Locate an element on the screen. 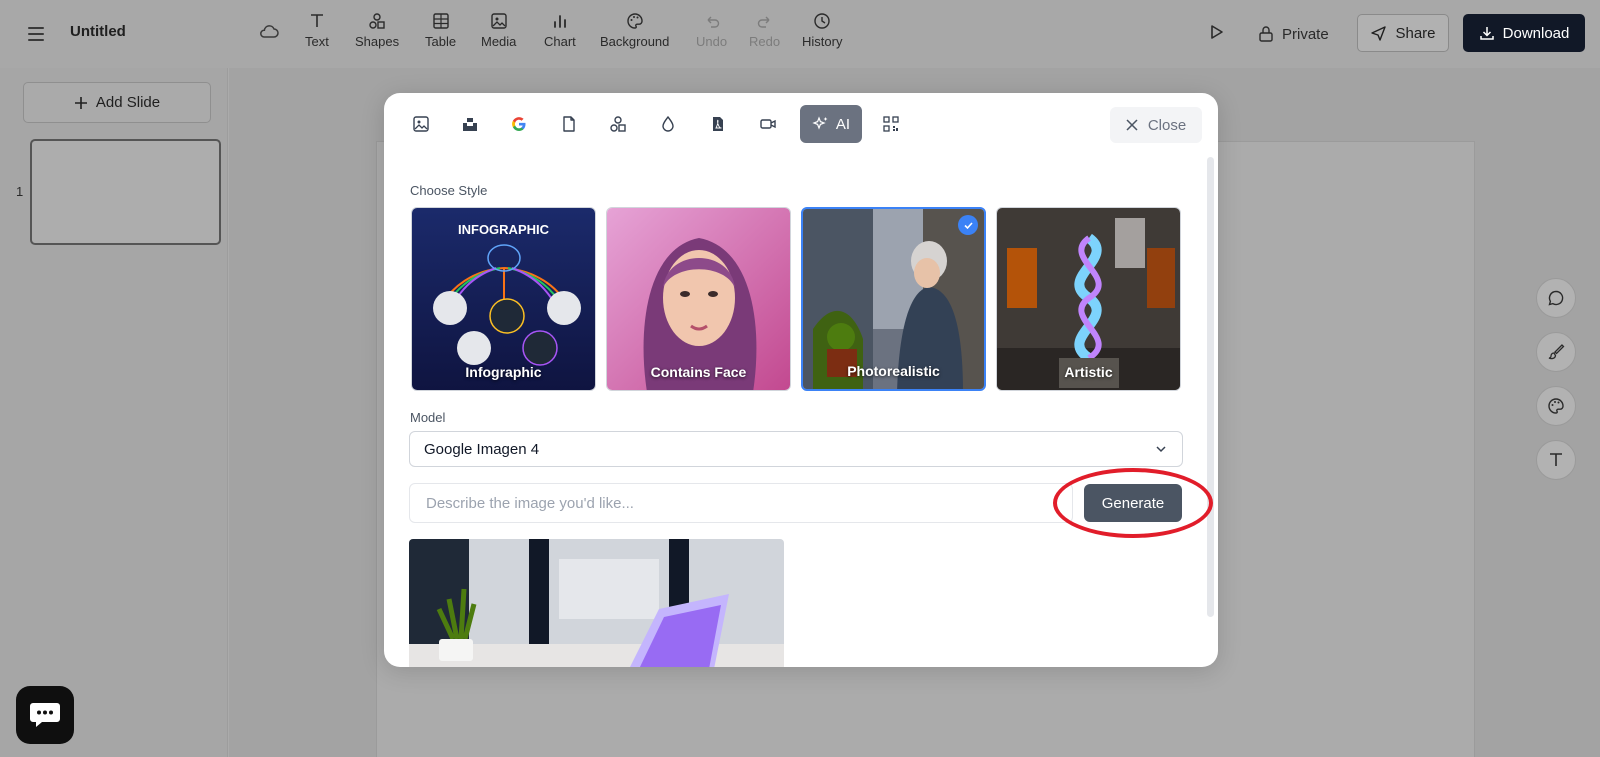 The image size is (1600, 757). toolbar-undo-label: Undo is located at coordinates (712, 41).